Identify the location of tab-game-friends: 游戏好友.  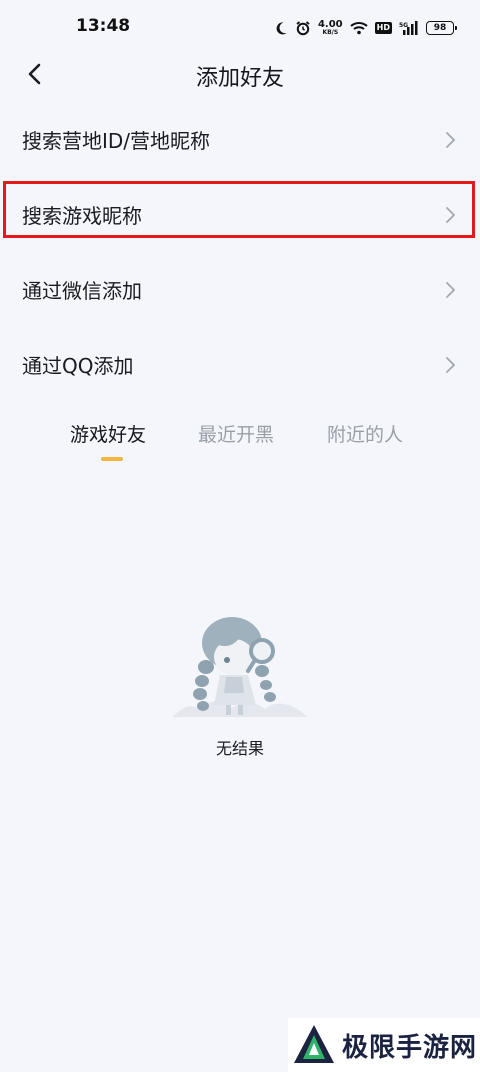
(108, 433).